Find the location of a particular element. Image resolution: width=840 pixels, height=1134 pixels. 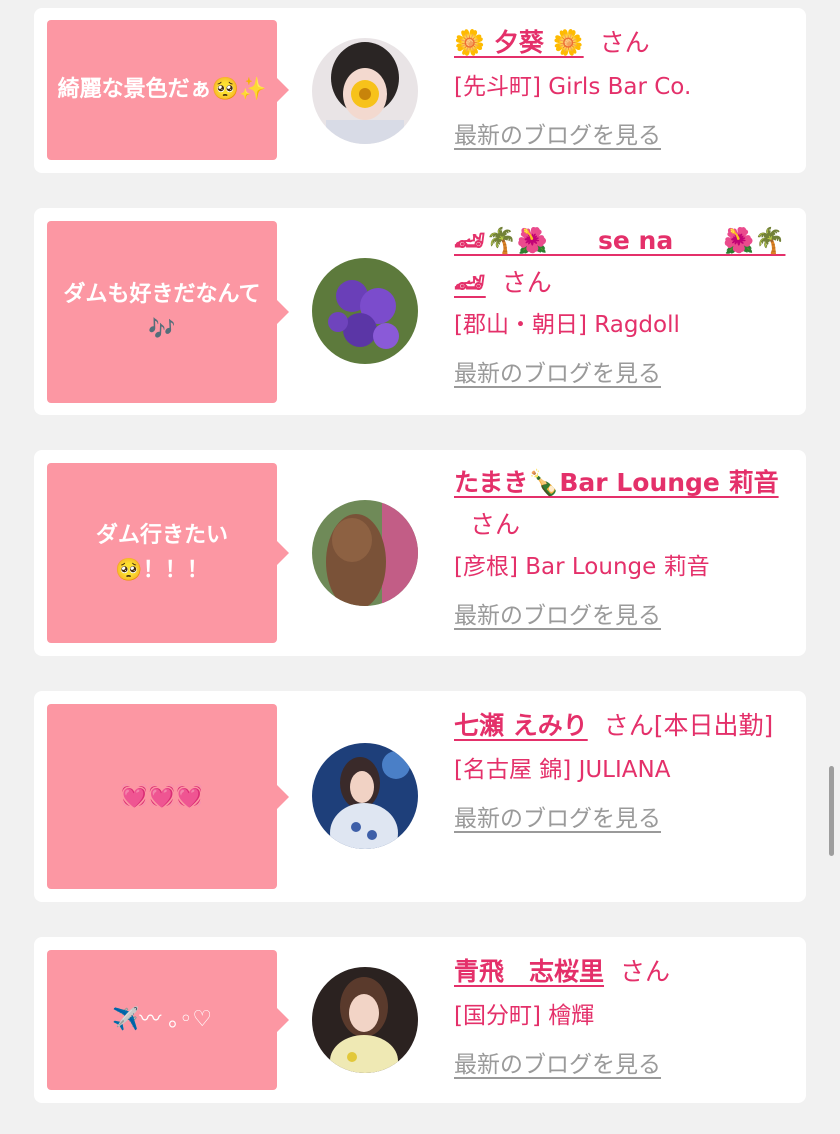

comment-text: ダムも好きだなんて🎶 is located at coordinates (162, 311).